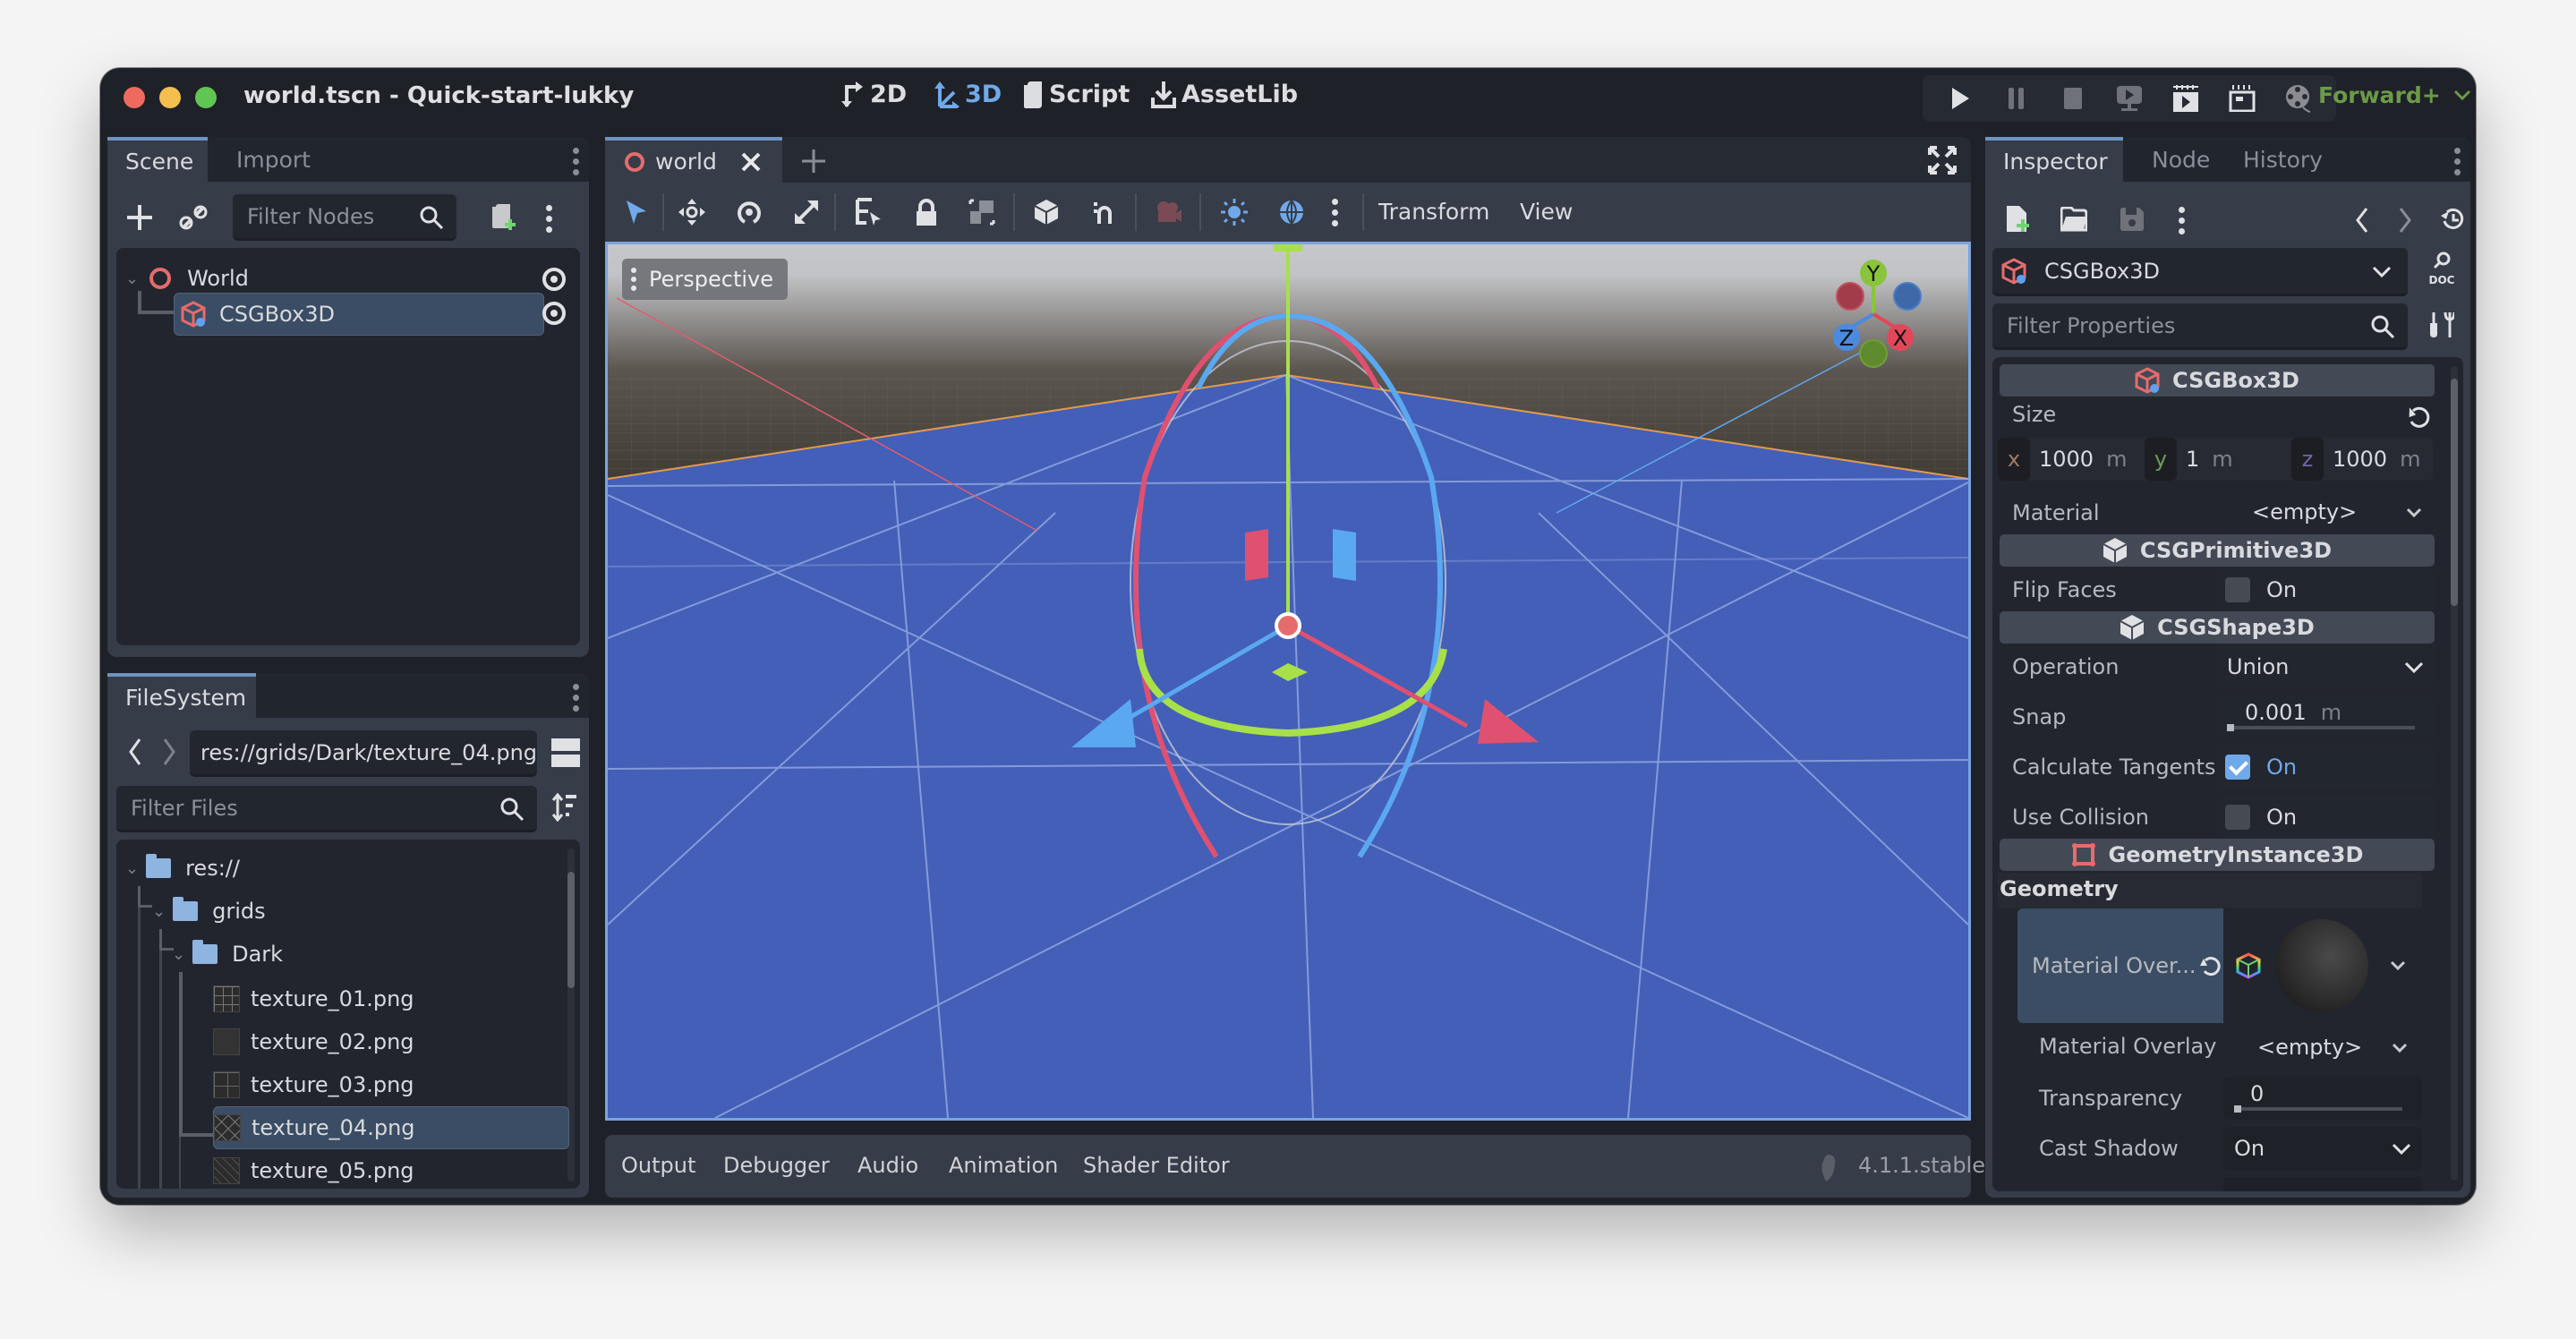 This screenshot has height=1339, width=2576. Describe the element at coordinates (2237, 1109) in the screenshot. I see `transparency-slider-grabber` at that location.